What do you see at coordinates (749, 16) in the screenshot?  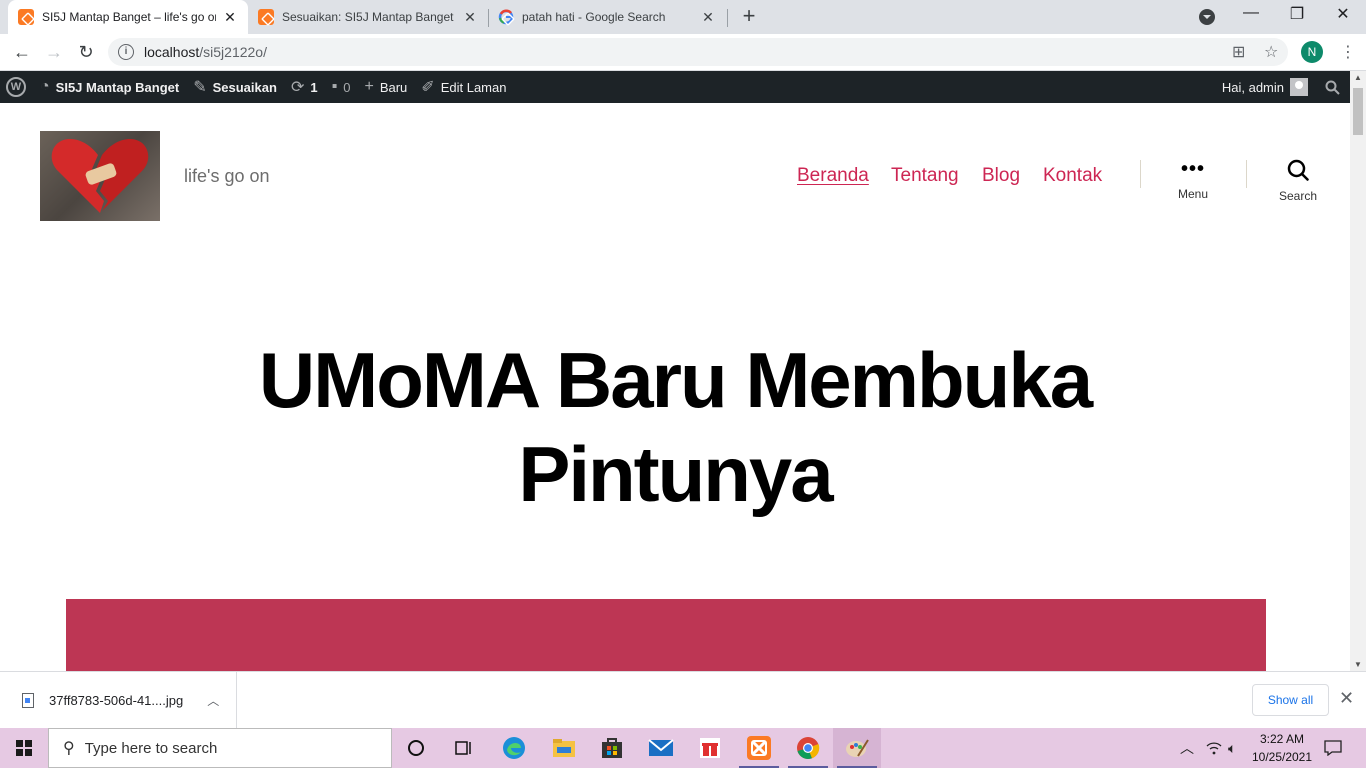 I see `new-tab-button: +` at bounding box center [749, 16].